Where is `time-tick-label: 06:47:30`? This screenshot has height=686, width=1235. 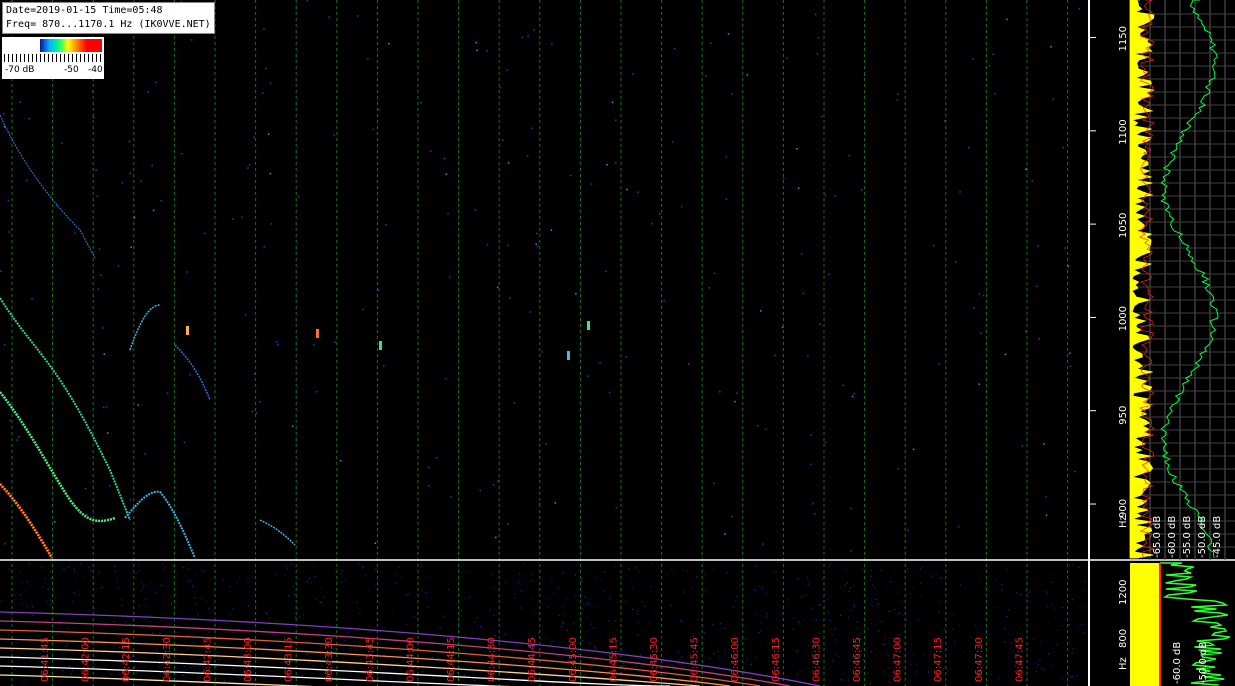
time-tick-label: 06:47:30 is located at coordinates (979, 659).